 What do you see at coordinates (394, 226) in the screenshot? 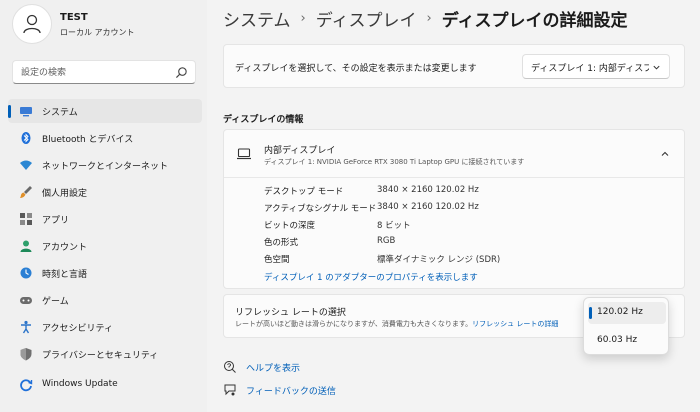
I see `property-value: 8 ビット` at bounding box center [394, 226].